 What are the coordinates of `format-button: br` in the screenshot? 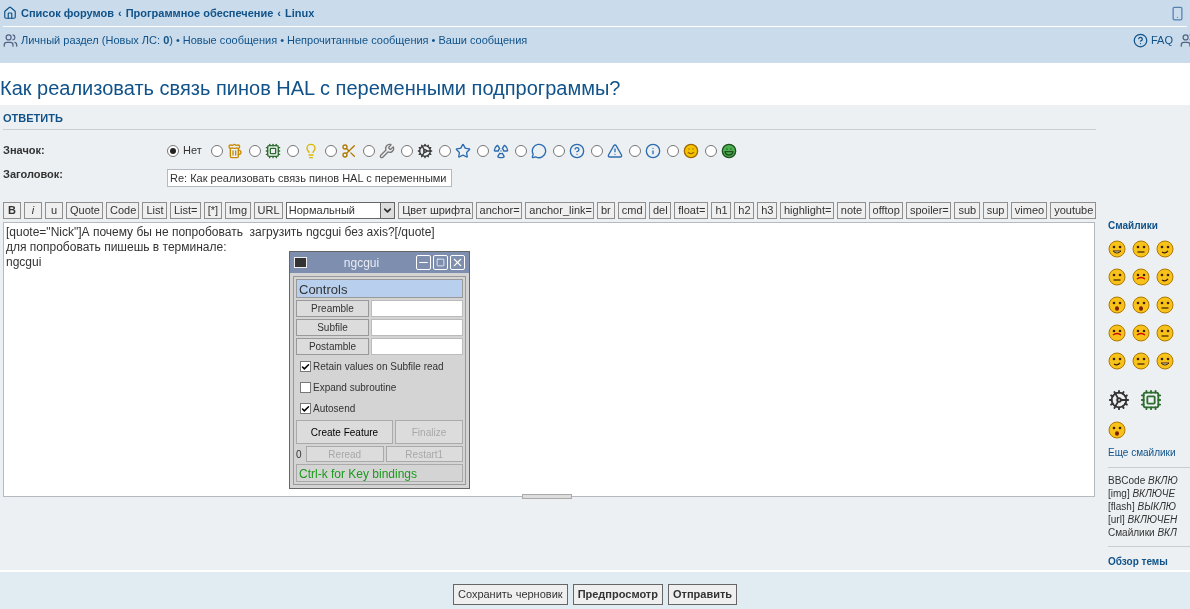 It's located at (605, 210).